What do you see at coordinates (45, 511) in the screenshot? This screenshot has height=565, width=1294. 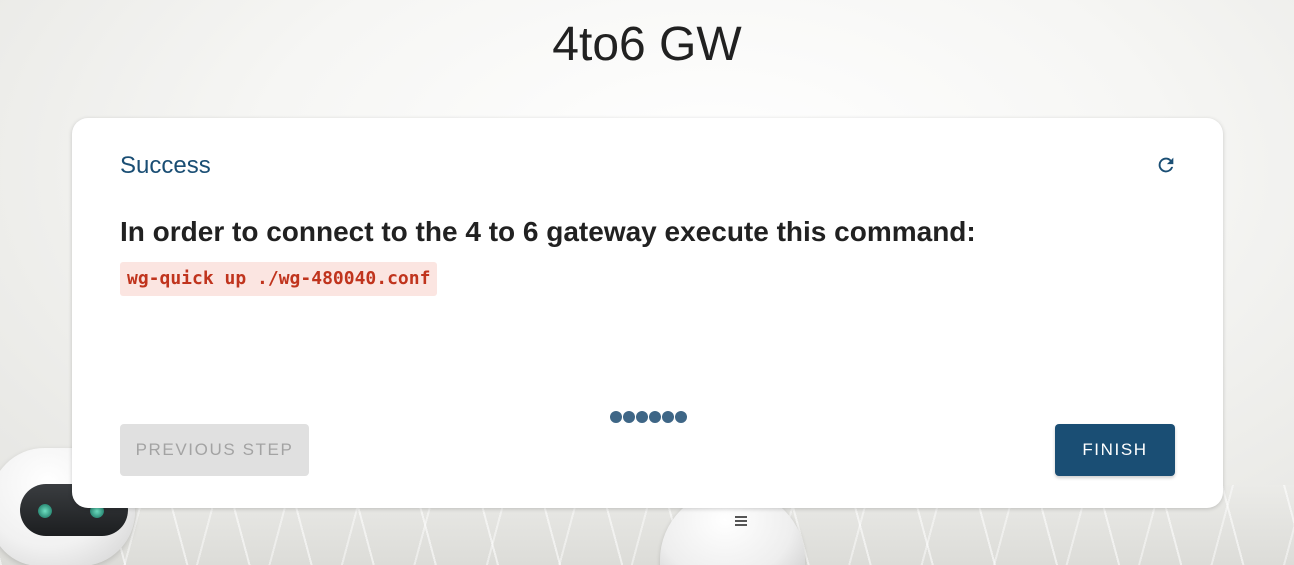 I see `robot-eye-left` at bounding box center [45, 511].